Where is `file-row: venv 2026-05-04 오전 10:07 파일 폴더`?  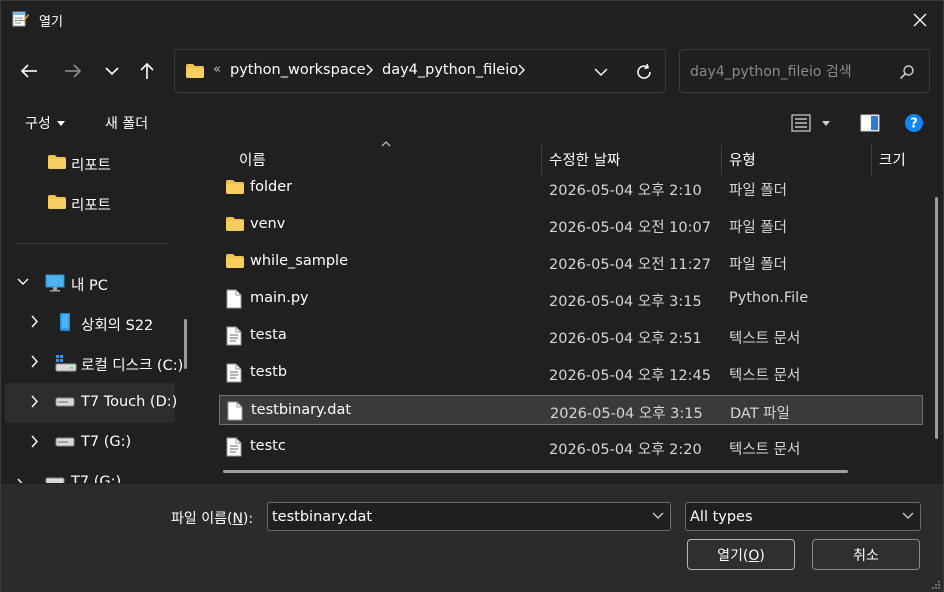
file-row: venv 2026-05-04 오전 10:07 파일 폴더 is located at coordinates (571, 225).